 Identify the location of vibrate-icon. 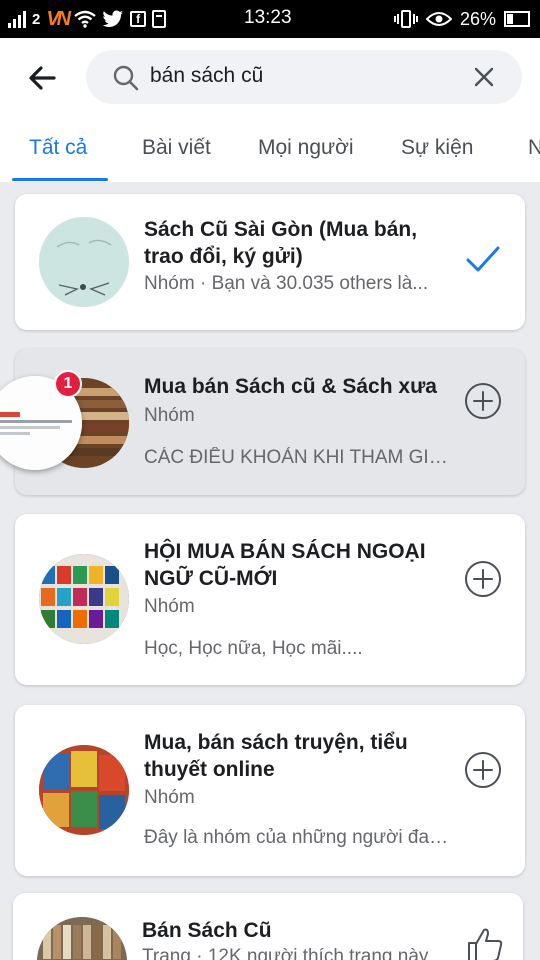
(405, 19).